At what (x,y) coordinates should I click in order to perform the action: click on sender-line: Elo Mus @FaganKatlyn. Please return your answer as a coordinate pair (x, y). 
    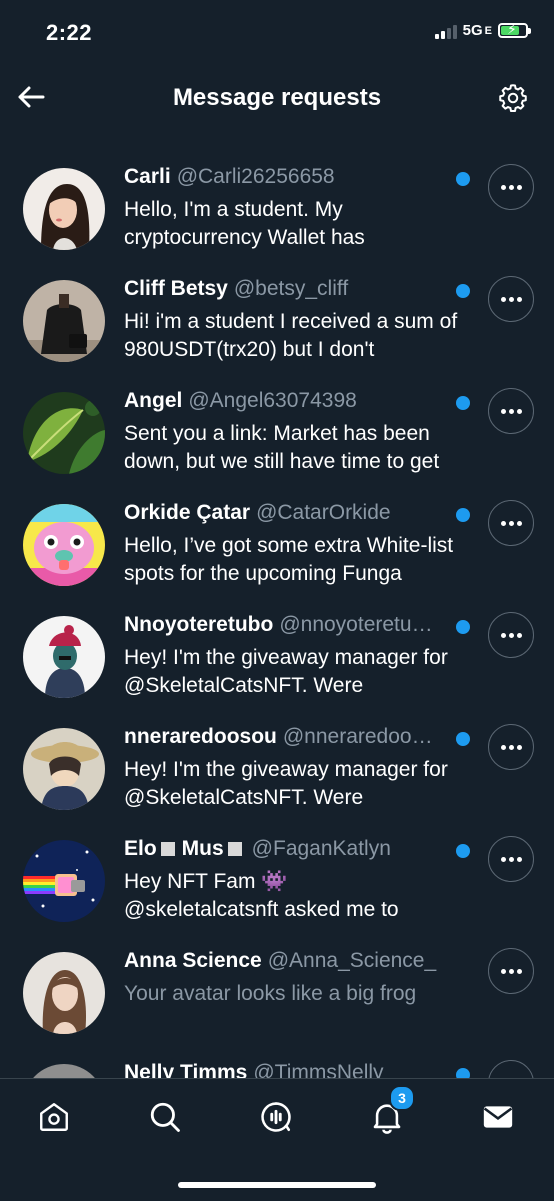
    Looking at the image, I should click on (282, 849).